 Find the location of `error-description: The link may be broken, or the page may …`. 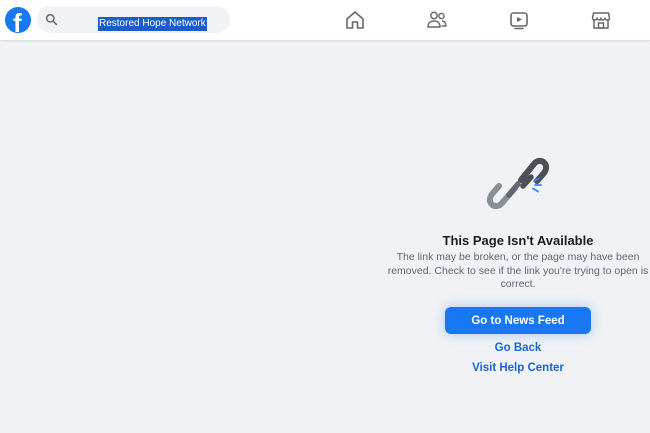

error-description: The link may be broken, or the page may … is located at coordinates (510, 271).